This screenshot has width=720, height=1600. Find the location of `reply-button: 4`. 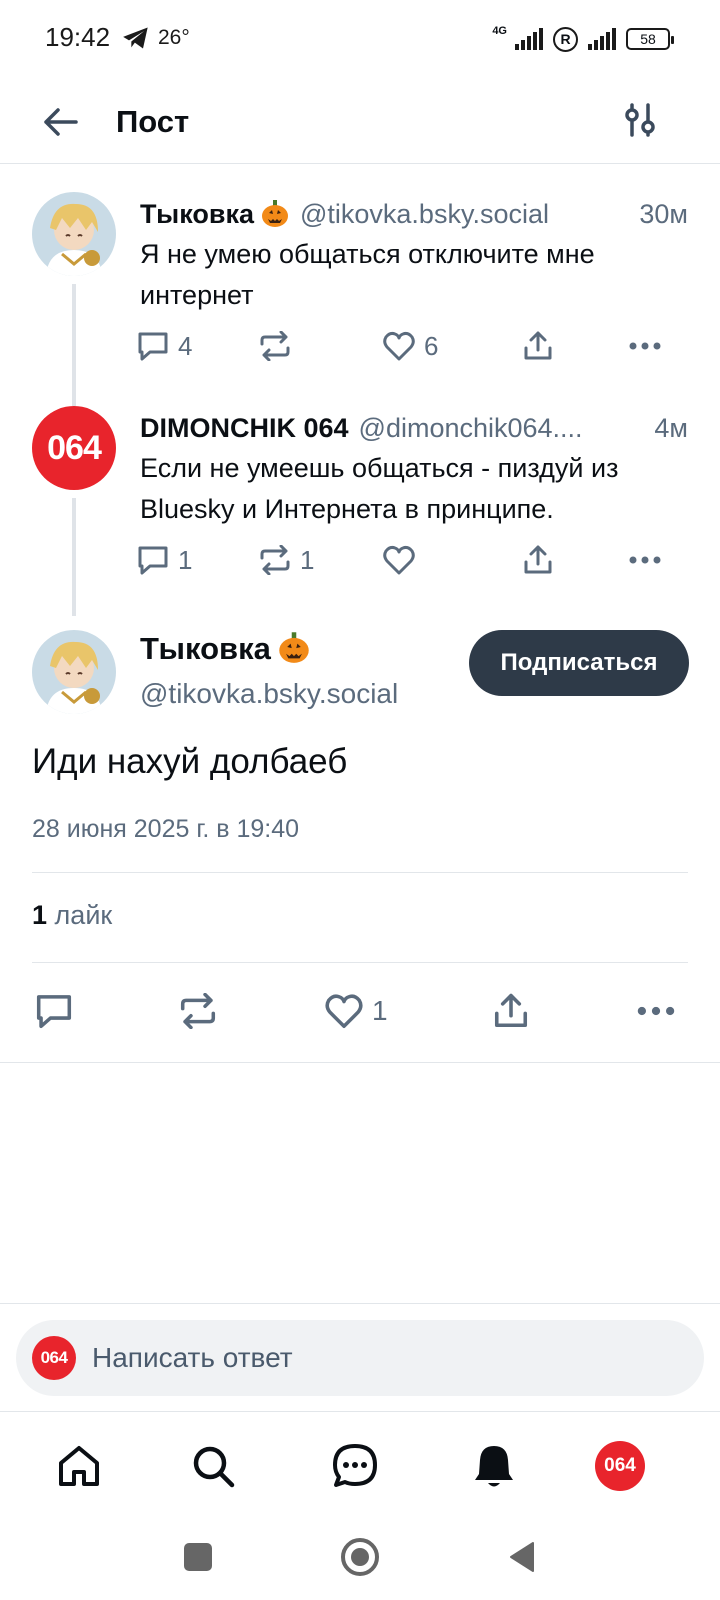

reply-button: 4 is located at coordinates (164, 346).